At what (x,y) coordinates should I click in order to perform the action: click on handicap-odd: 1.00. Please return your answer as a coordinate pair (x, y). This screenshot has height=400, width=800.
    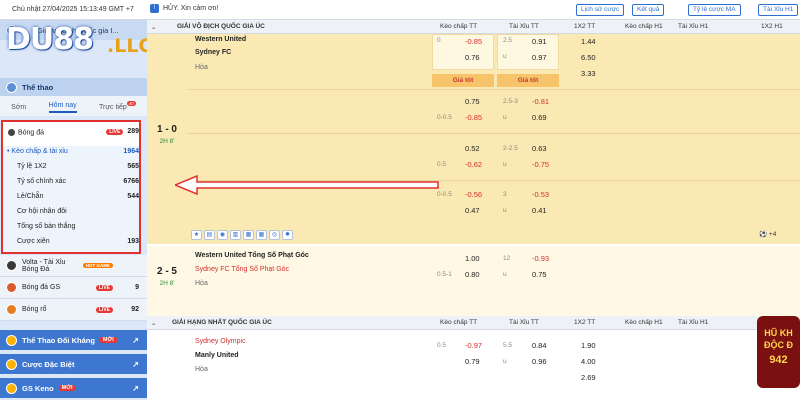
    Looking at the image, I should click on (472, 258).